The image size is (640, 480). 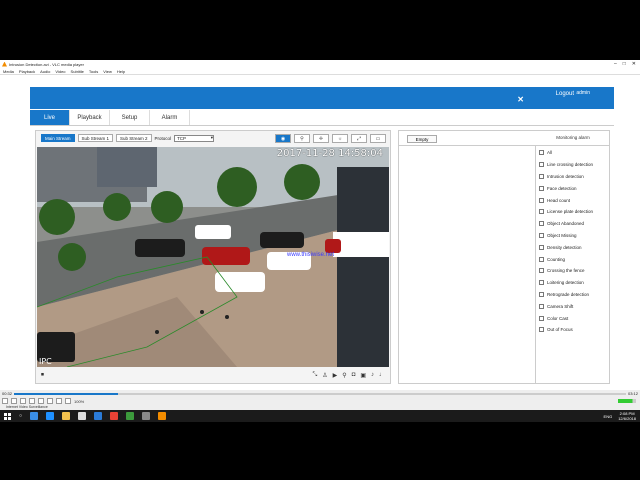 What do you see at coordinates (58, 138) in the screenshot?
I see `main-stream-button: Main Stream` at bounding box center [58, 138].